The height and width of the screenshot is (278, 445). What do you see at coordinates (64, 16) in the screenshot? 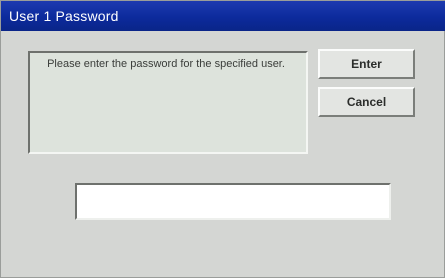
I see `window-title: User 1 Password` at bounding box center [64, 16].